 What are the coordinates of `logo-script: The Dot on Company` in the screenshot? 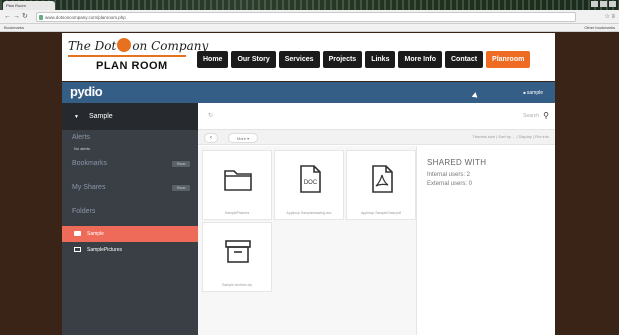 It's located at (138, 45).